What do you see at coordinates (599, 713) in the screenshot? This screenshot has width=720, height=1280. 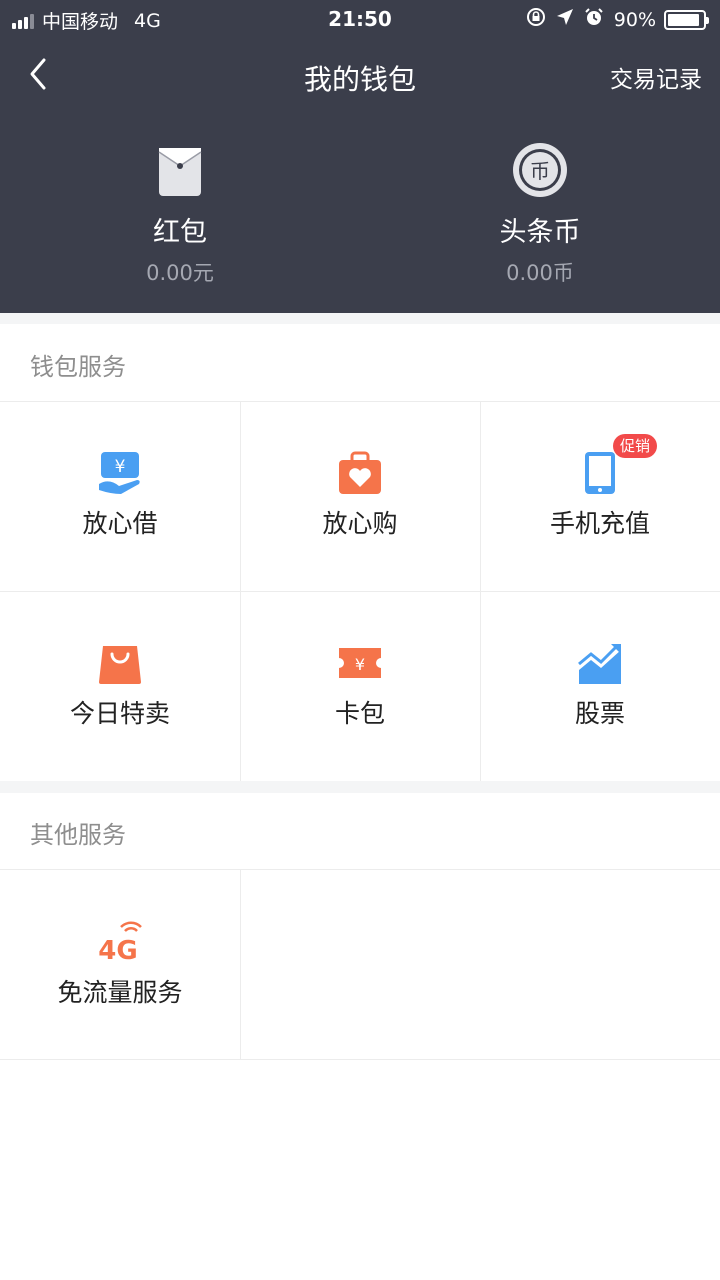 I see `service-label: 股票` at bounding box center [599, 713].